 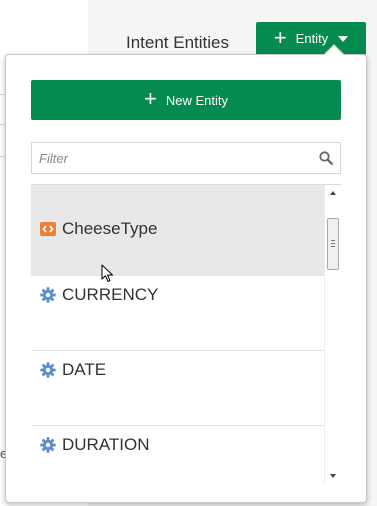 I want to click on add-entity-button: + Entity, so click(x=311, y=38).